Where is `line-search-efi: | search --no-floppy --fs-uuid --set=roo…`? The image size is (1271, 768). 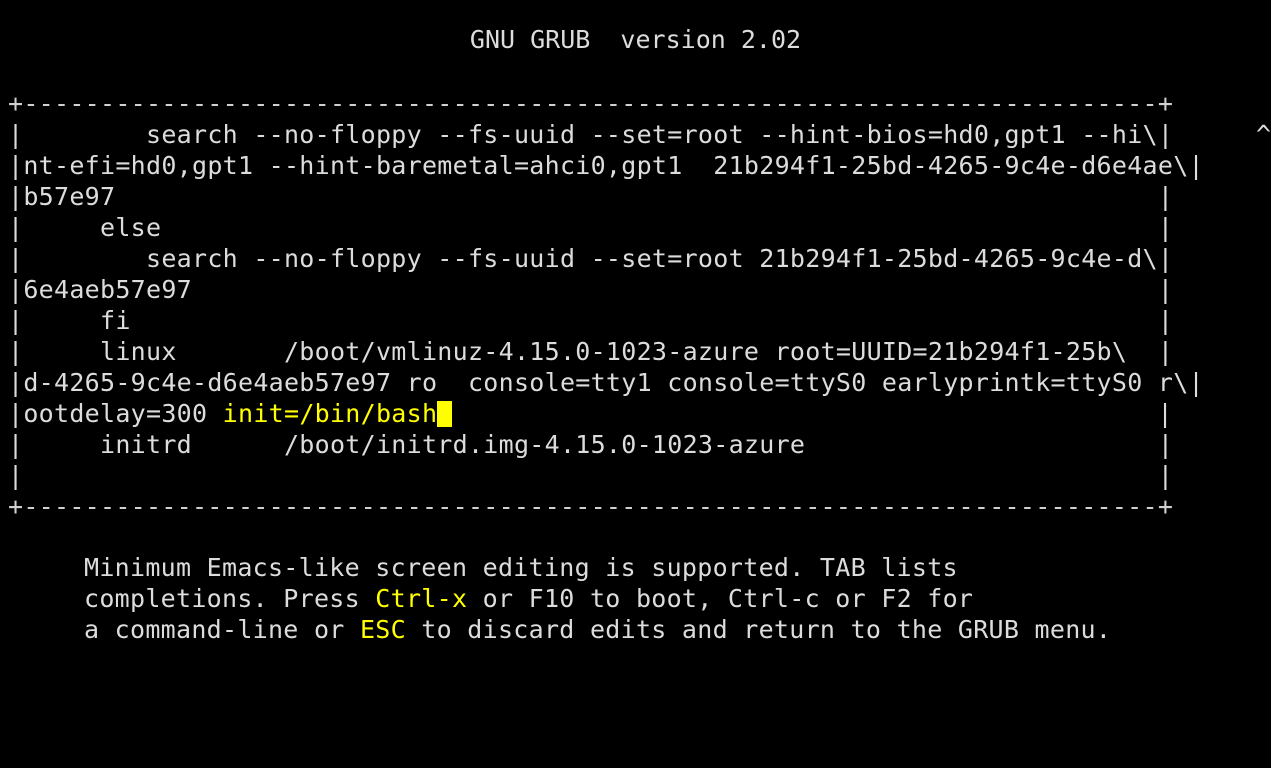
line-search-efi: | search --no-floppy --fs-uuid --set=roo… is located at coordinates (636, 134).